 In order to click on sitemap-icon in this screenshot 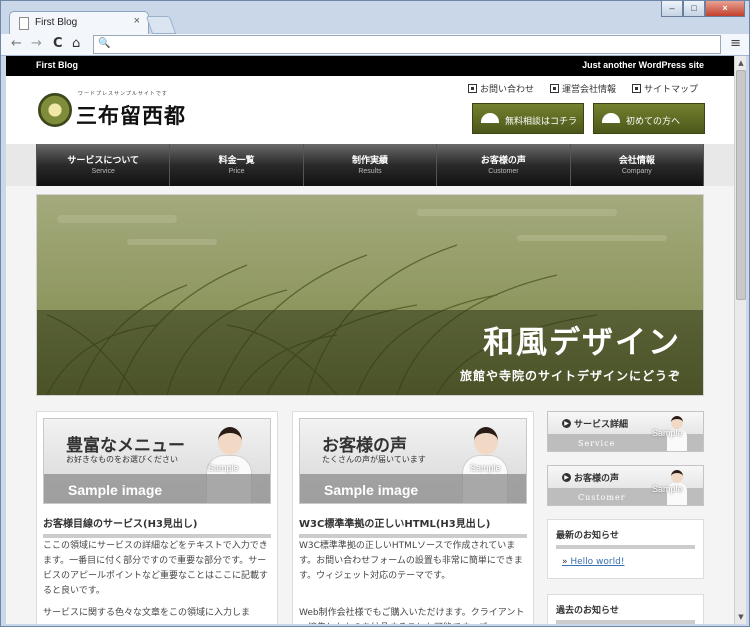, I will do `click(636, 88)`.